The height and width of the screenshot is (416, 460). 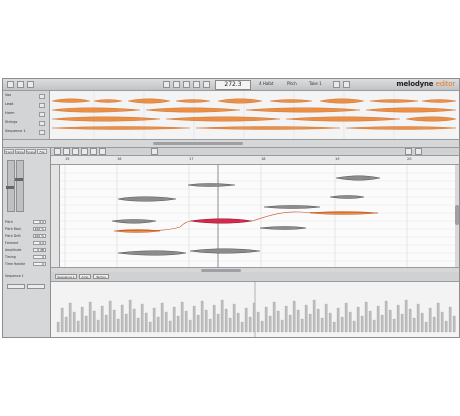 What do you see at coordinates (101, 276) in the screenshot?
I see `tempo-button: Tempo` at bounding box center [101, 276].